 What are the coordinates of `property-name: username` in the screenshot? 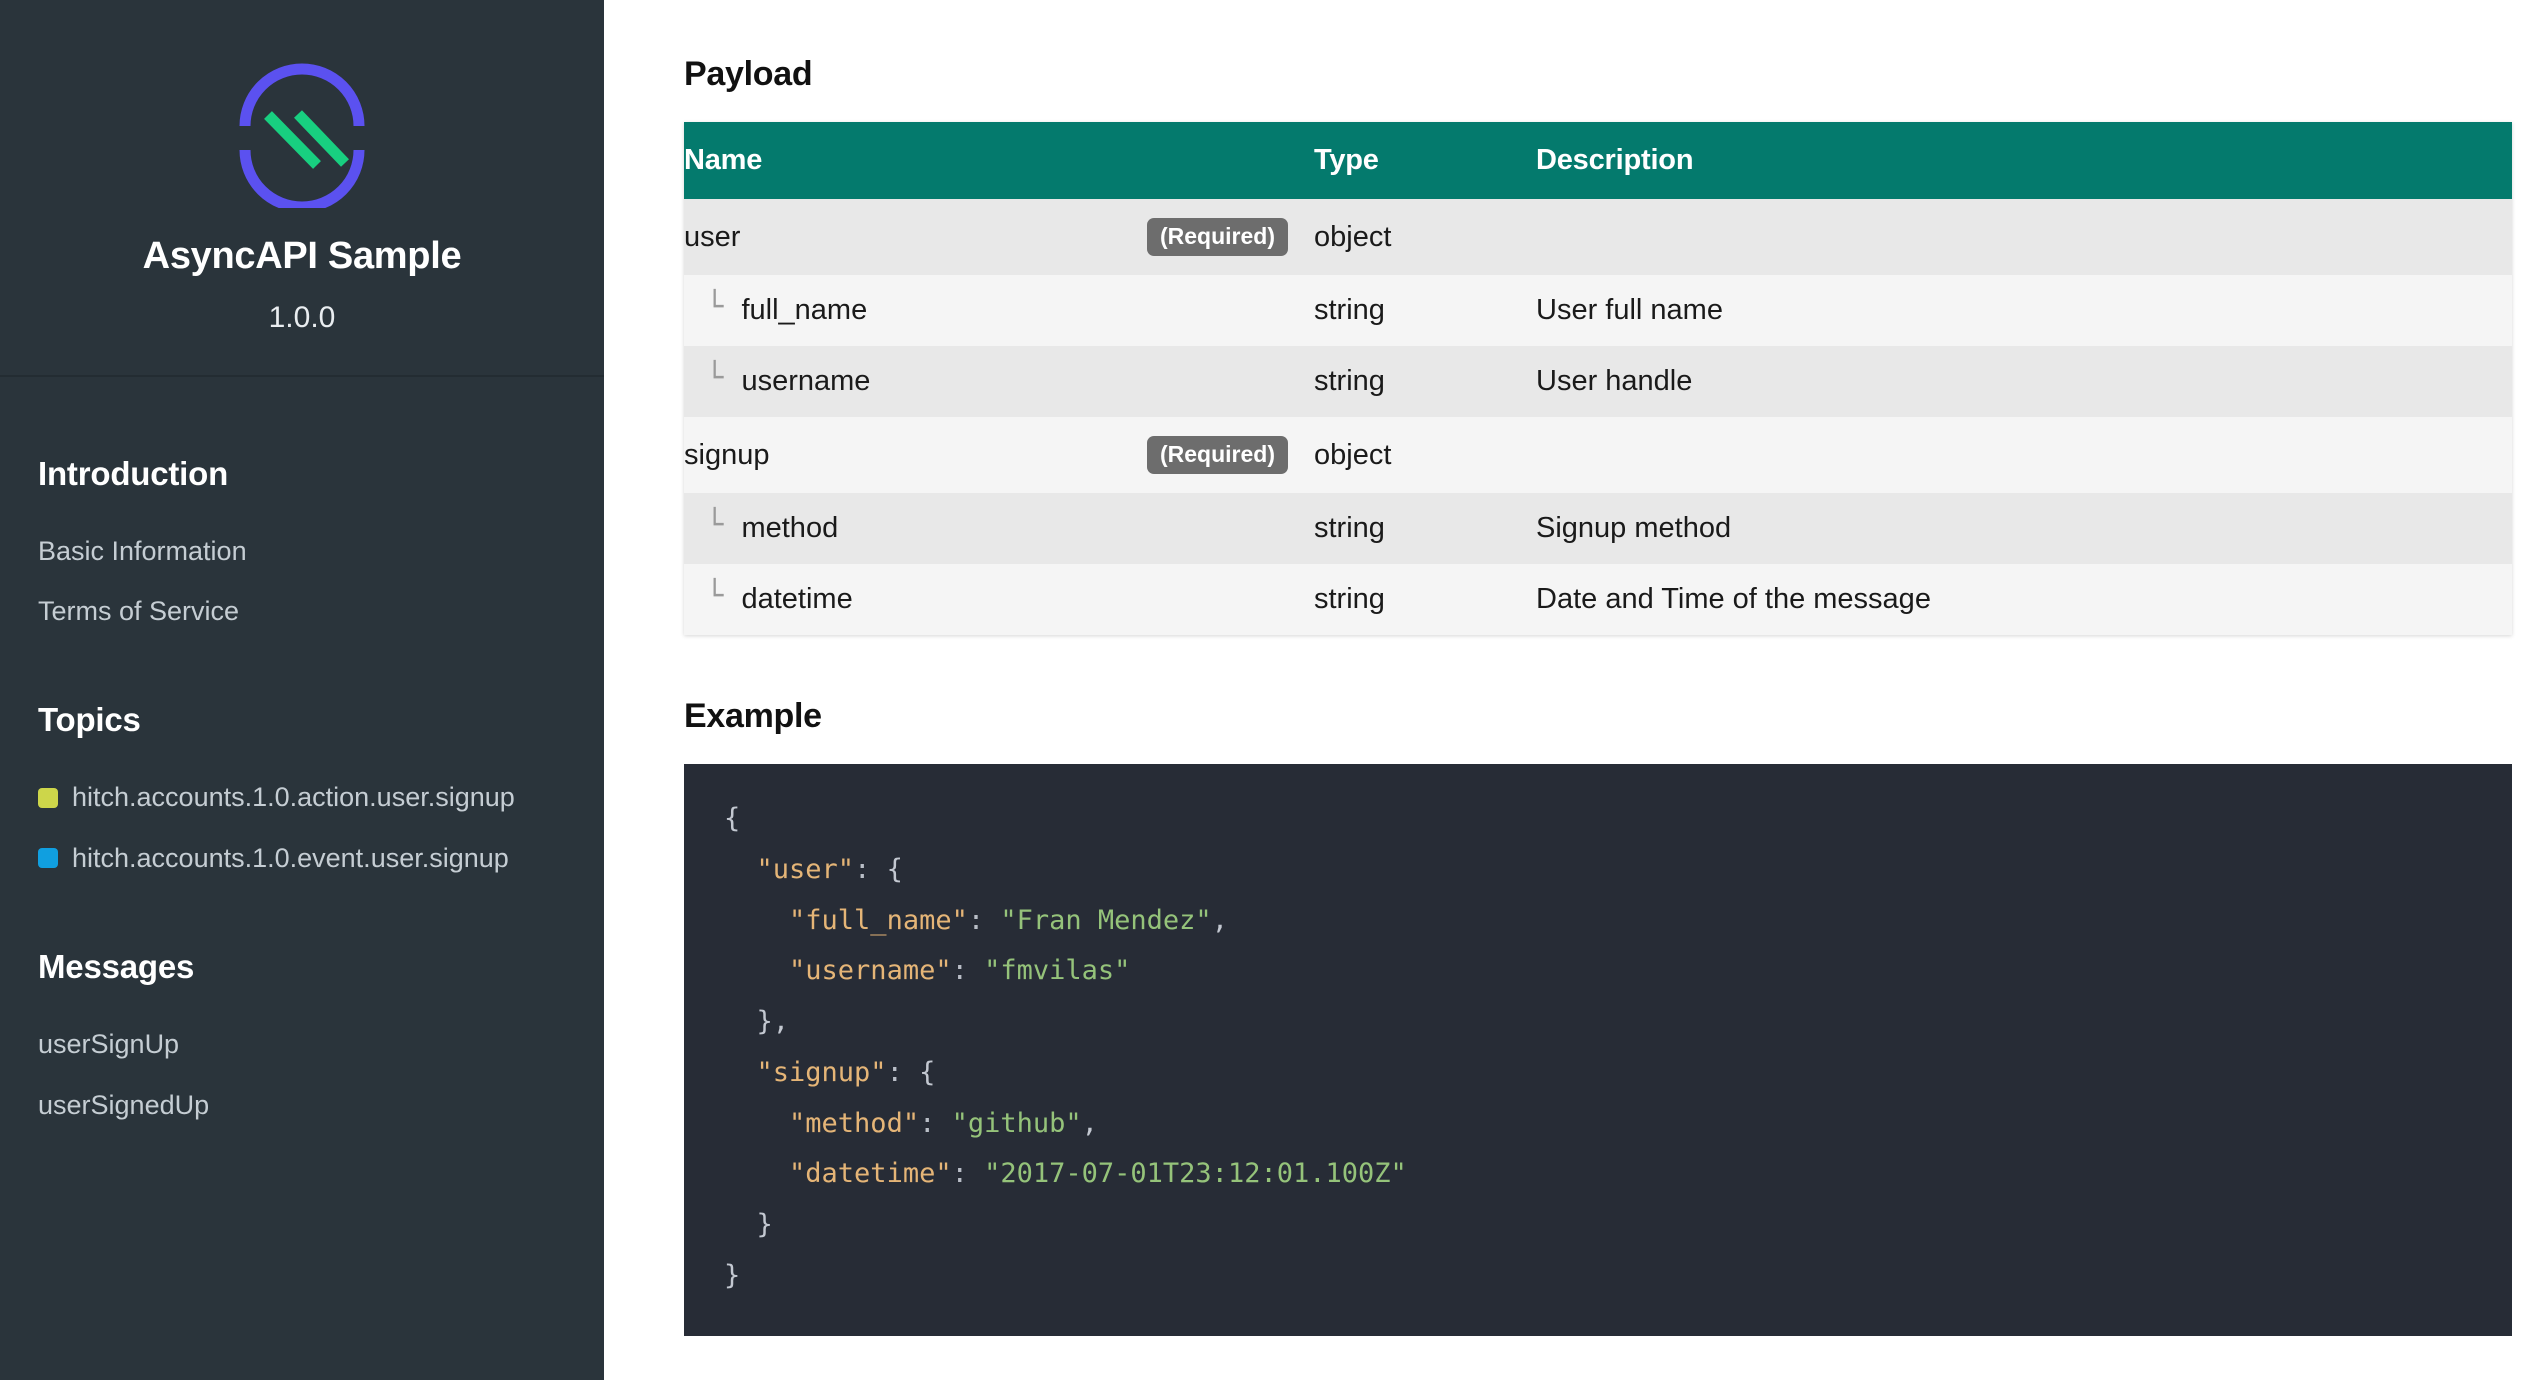 It's located at (806, 381).